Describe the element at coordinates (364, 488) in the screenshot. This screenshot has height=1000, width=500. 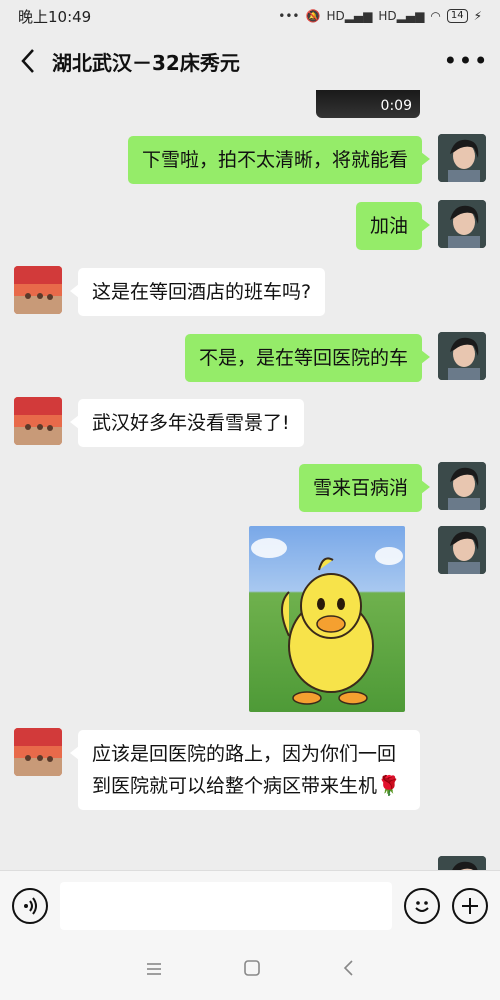
I see `message-bubble-me: 雪来百病消` at that location.